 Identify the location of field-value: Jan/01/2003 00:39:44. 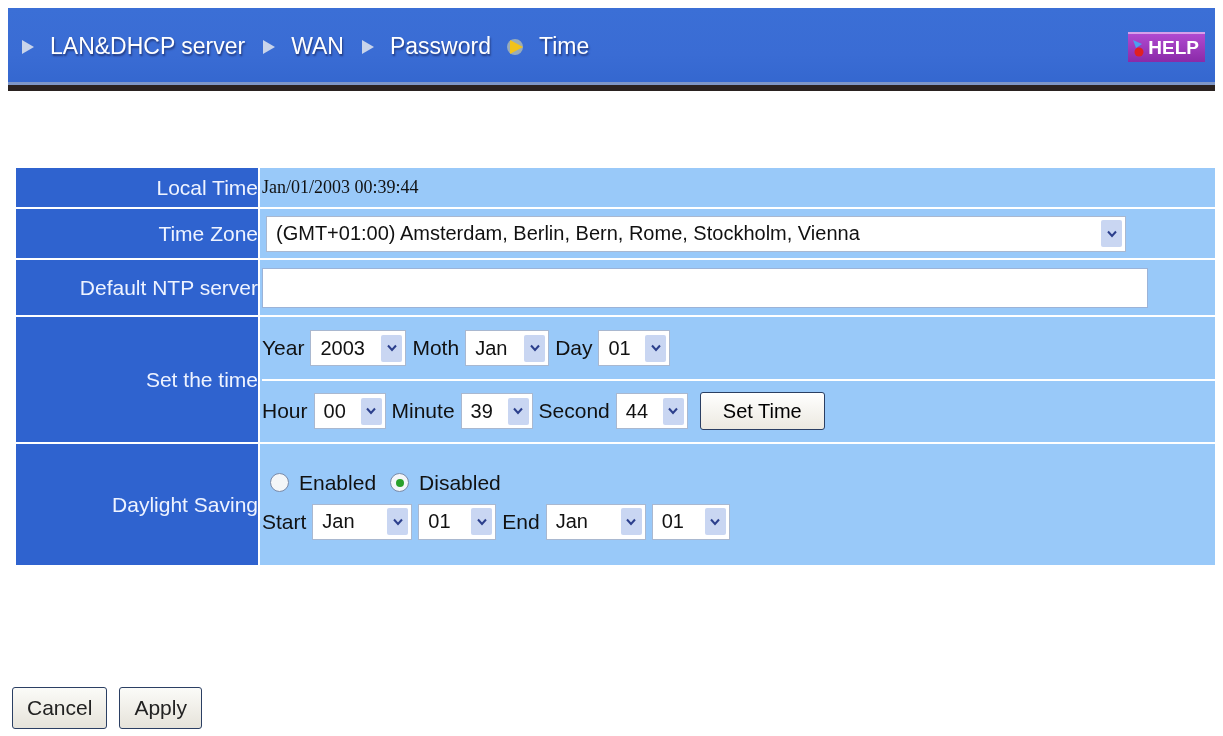
(340, 187).